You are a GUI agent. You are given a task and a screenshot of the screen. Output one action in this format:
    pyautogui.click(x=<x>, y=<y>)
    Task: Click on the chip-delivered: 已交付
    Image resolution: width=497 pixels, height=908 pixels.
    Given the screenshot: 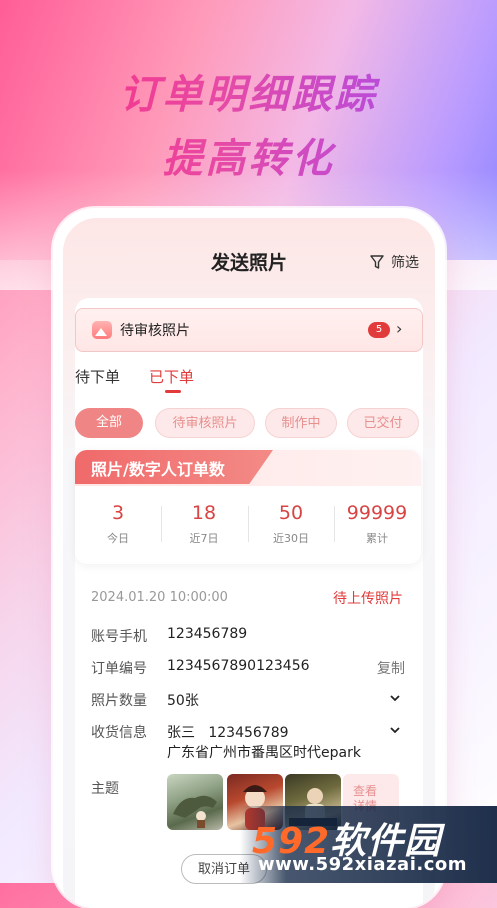 What is the action you would take?
    pyautogui.click(x=383, y=423)
    